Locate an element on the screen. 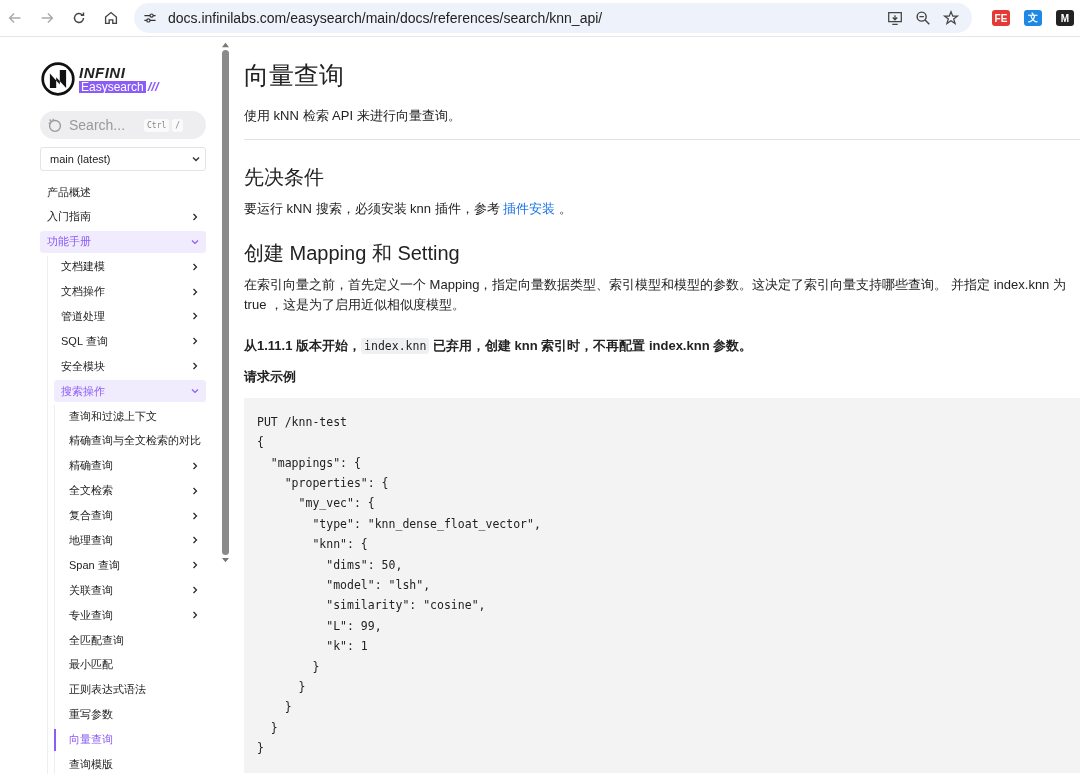 This screenshot has width=1080, height=774. install-icon is located at coordinates (895, 18).